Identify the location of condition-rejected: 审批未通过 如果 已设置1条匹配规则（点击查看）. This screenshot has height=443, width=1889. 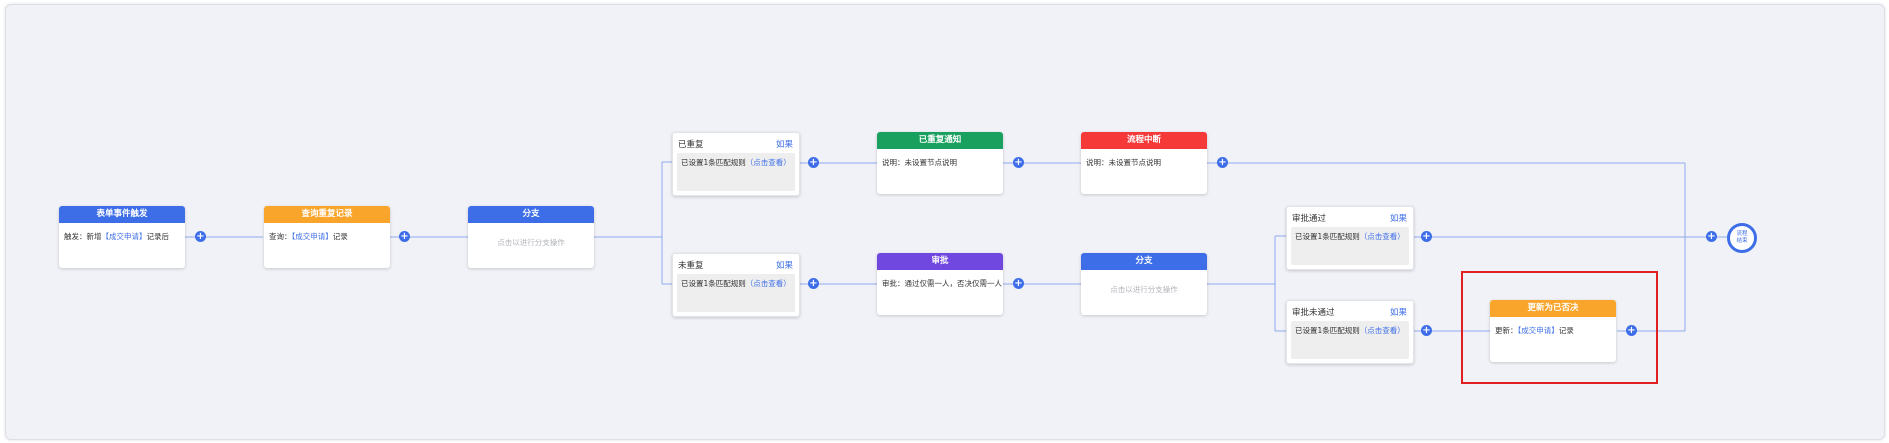
(1350, 332).